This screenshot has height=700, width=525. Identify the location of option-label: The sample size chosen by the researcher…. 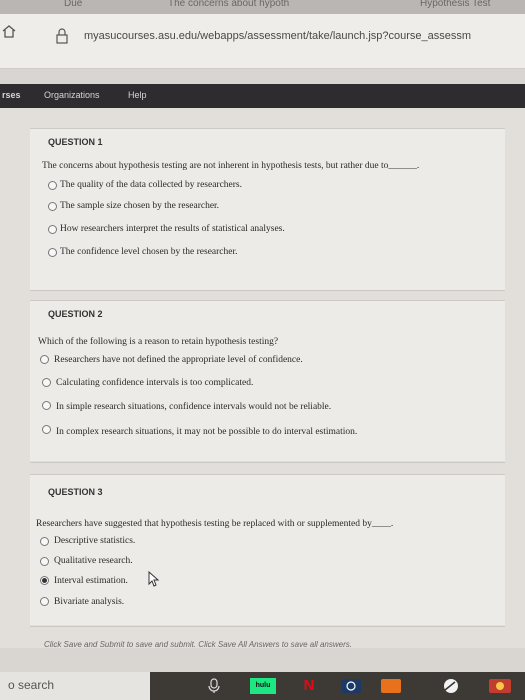
(139, 206).